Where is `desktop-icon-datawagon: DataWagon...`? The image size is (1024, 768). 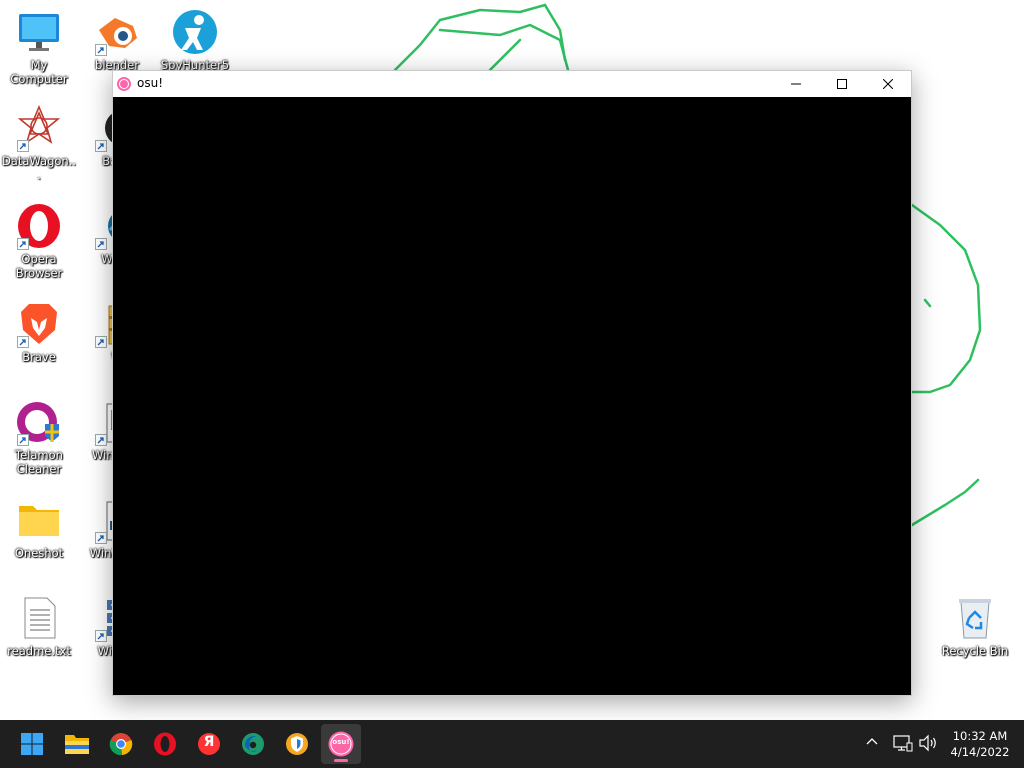
desktop-icon-datawagon: DataWagon... is located at coordinates (39, 143).